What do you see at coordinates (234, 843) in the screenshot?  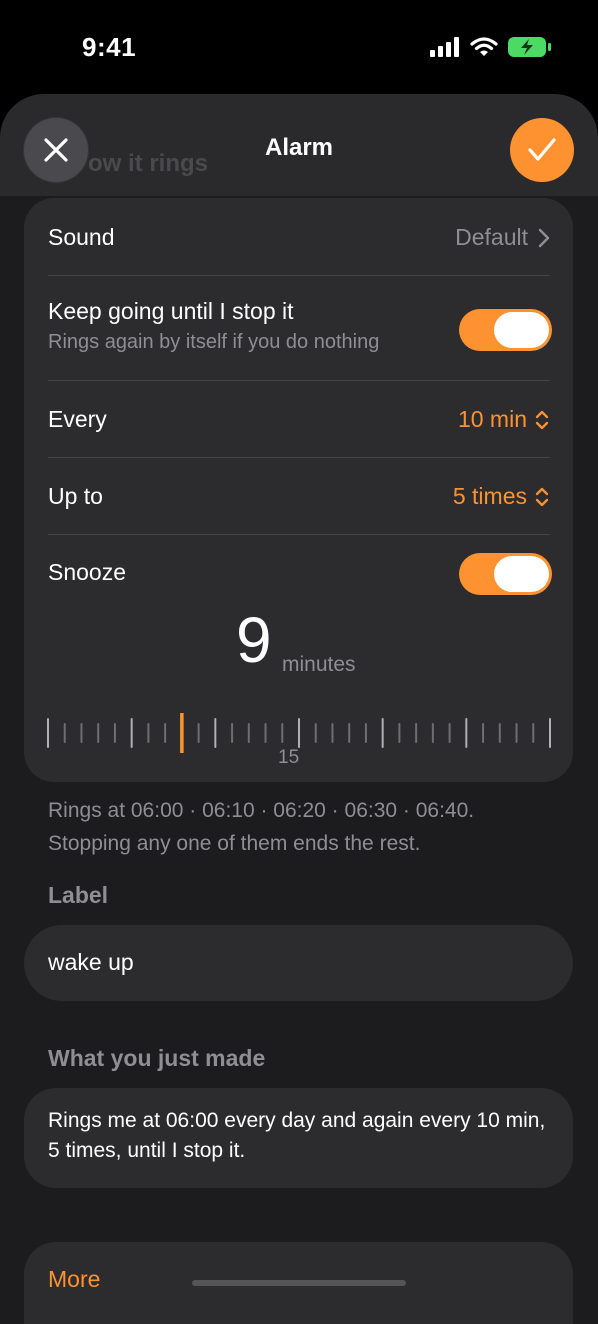 I see `ring-schedule-footnote: Stopping any one of them ends the rest.` at bounding box center [234, 843].